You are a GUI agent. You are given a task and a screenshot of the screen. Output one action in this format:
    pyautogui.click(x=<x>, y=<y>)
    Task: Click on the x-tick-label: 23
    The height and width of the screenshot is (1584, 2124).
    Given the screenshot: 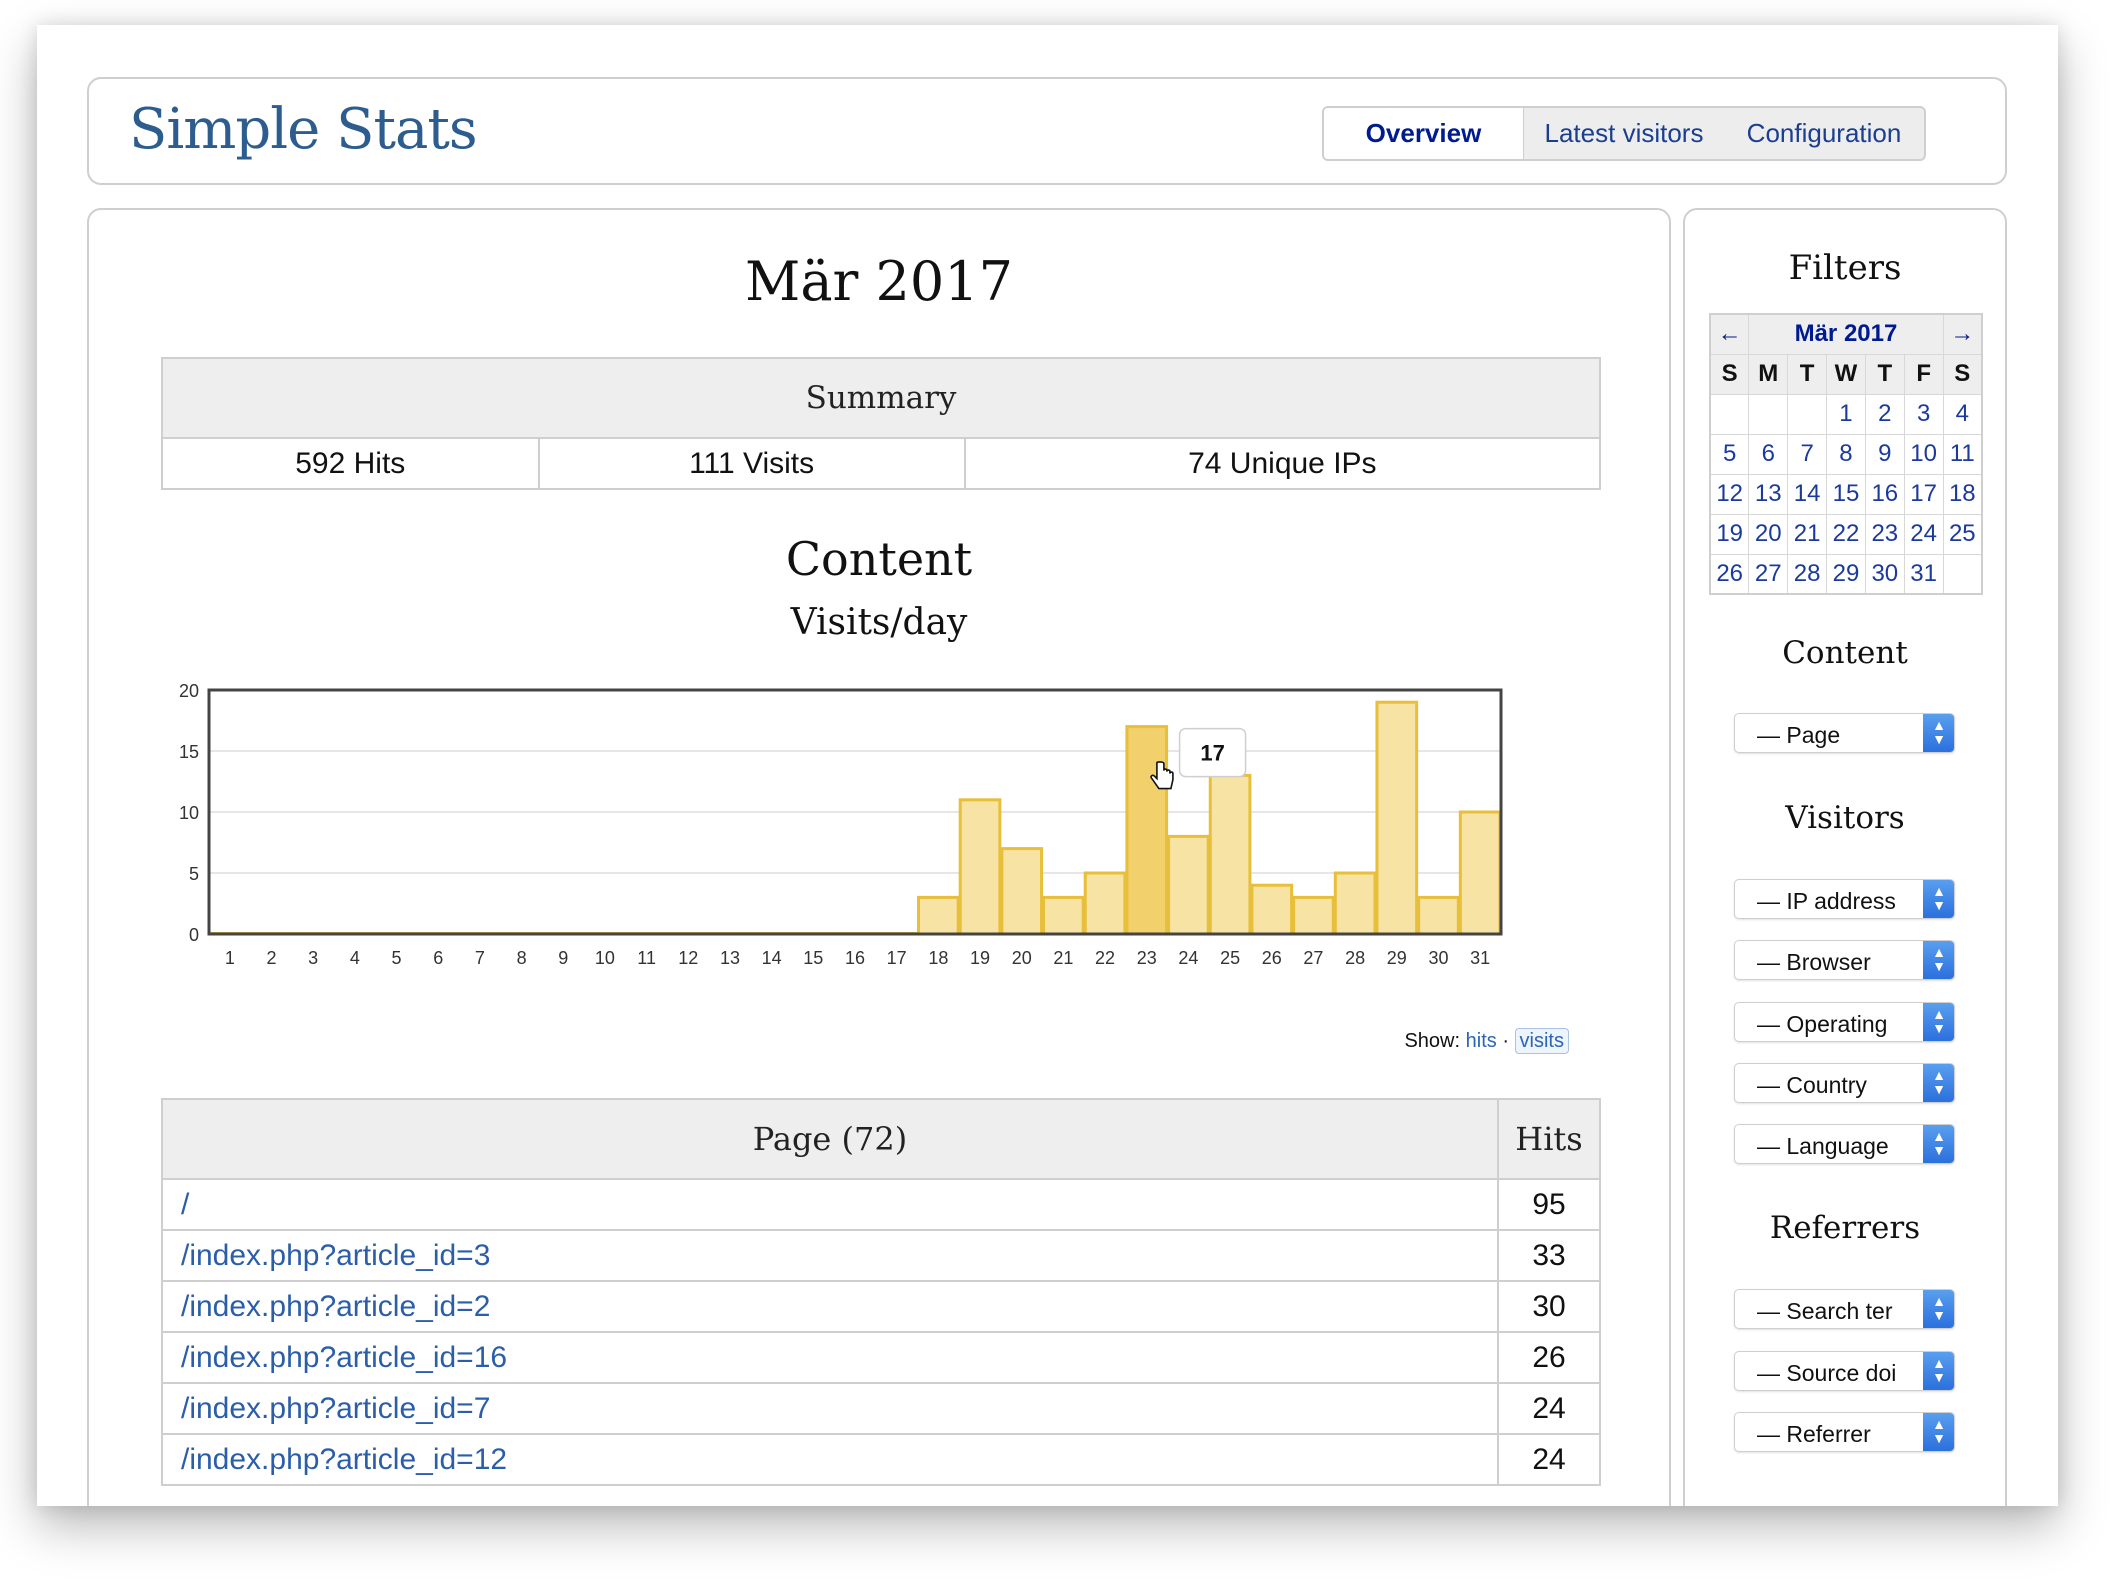 What is the action you would take?
    pyautogui.click(x=1147, y=958)
    